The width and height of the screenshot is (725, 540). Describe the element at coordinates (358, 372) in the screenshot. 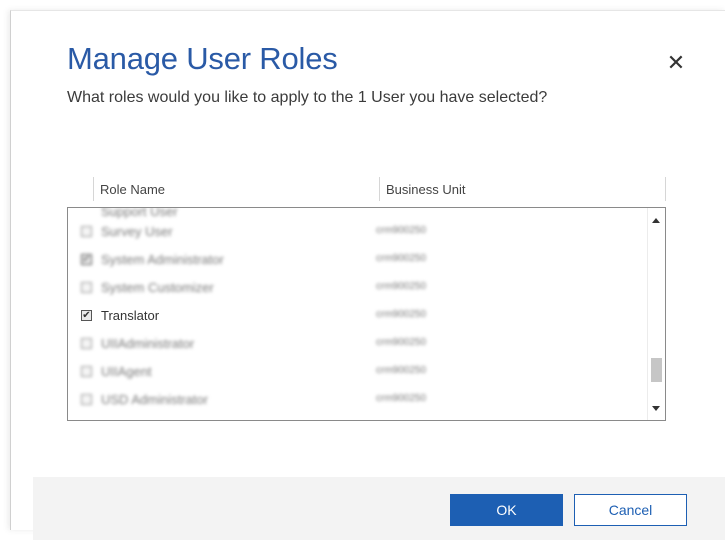

I see `list-item: UIIAgent crm900250` at that location.